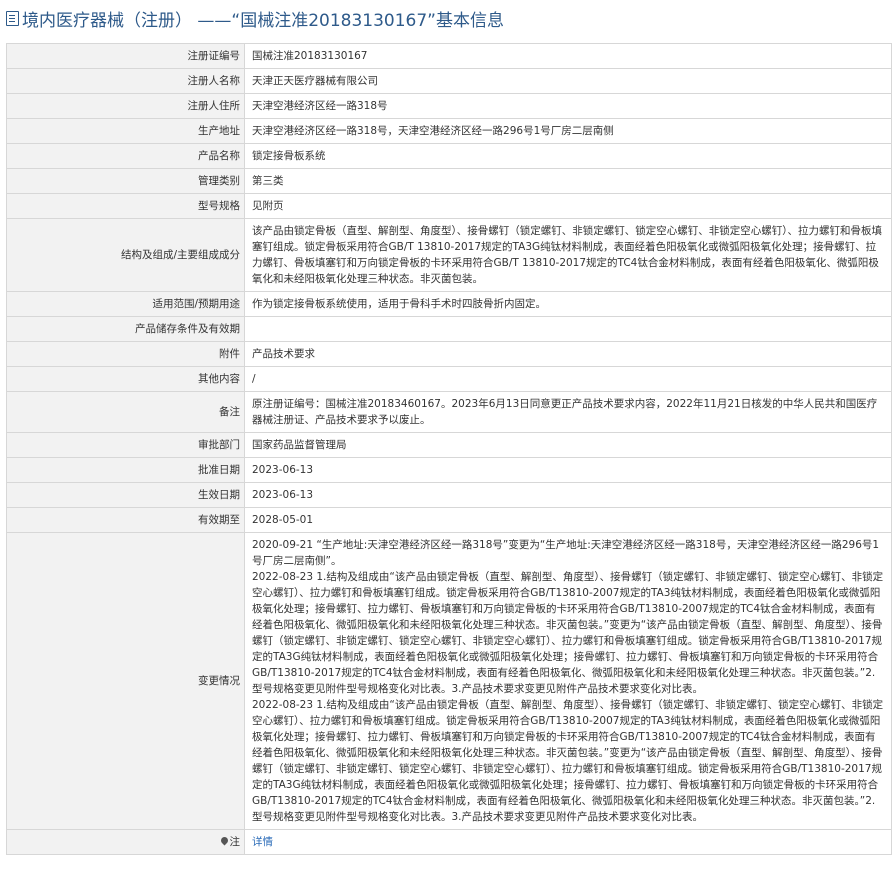 This screenshot has height=880, width=892. Describe the element at coordinates (125, 304) in the screenshot. I see `row-label: 适用范围/预期用途` at that location.